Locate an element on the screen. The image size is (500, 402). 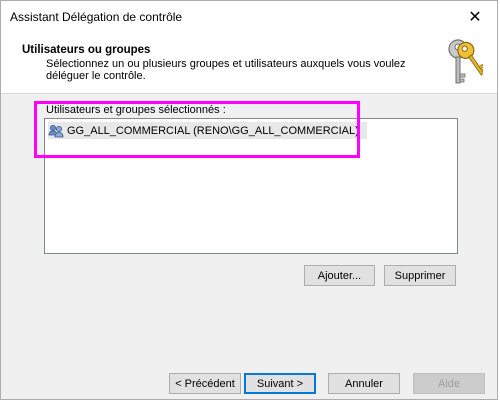
help-button: Aide is located at coordinates (449, 383).